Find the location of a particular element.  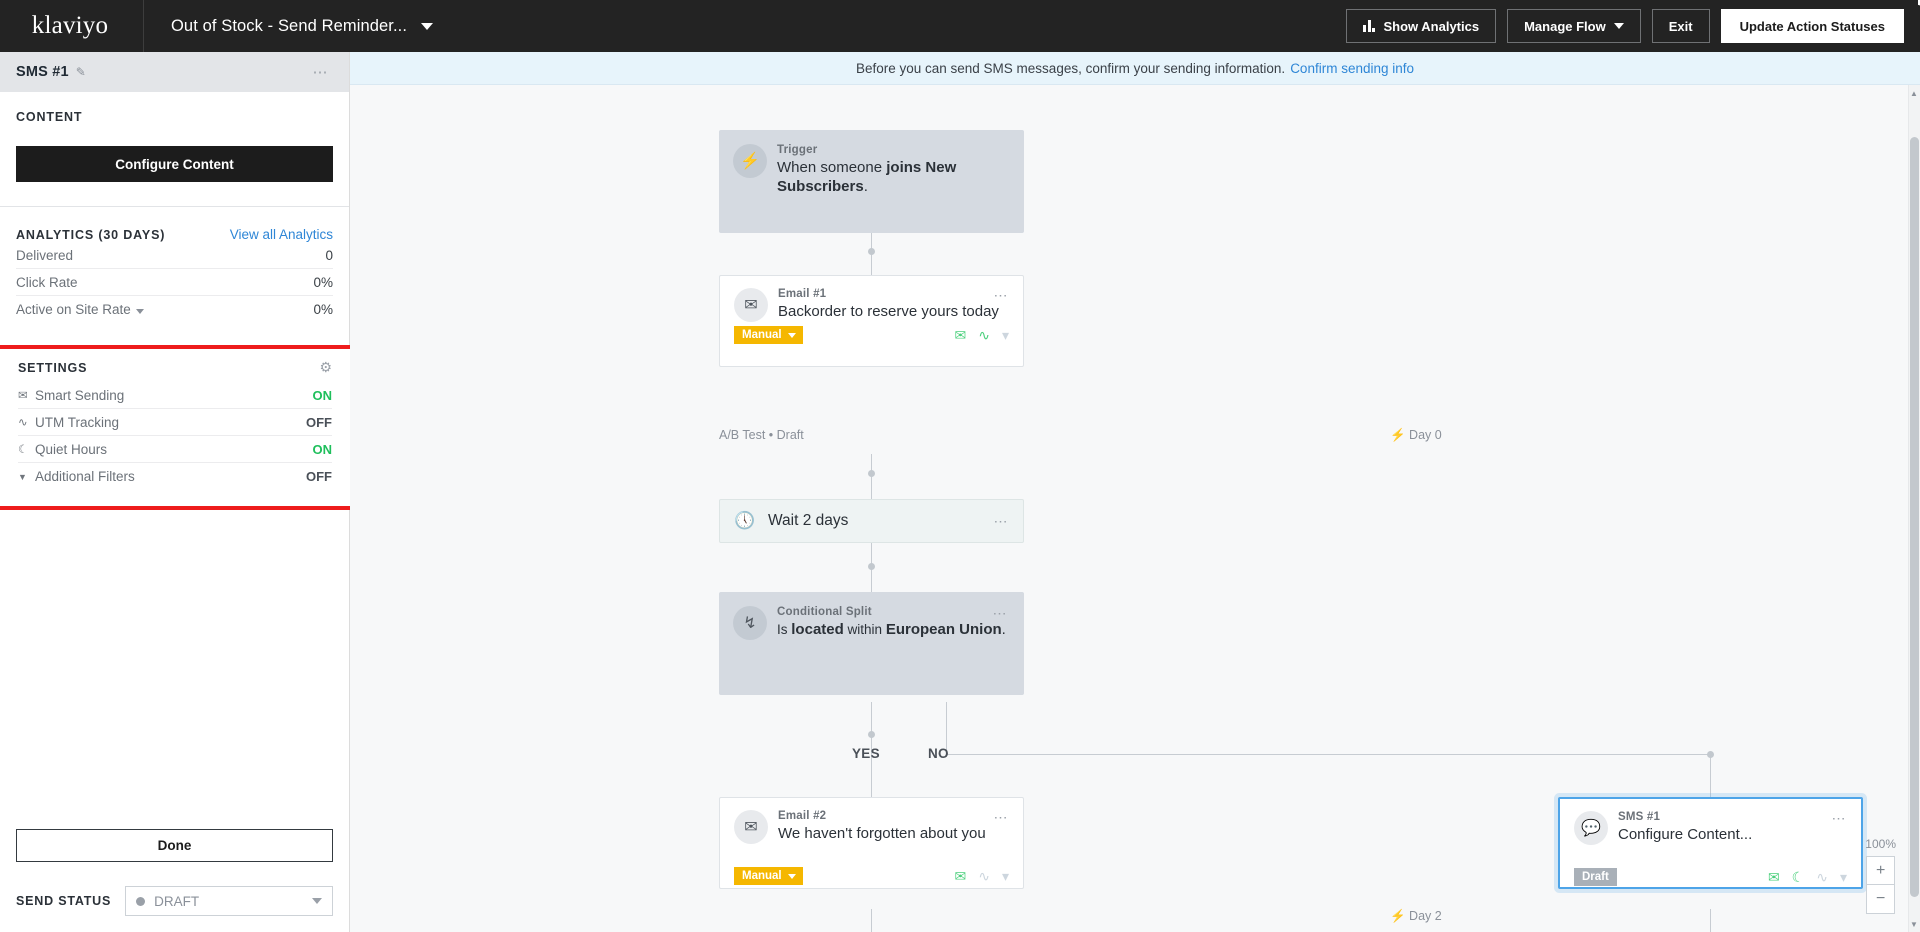

klaviyo-logo: klaviyo is located at coordinates (960, 26).